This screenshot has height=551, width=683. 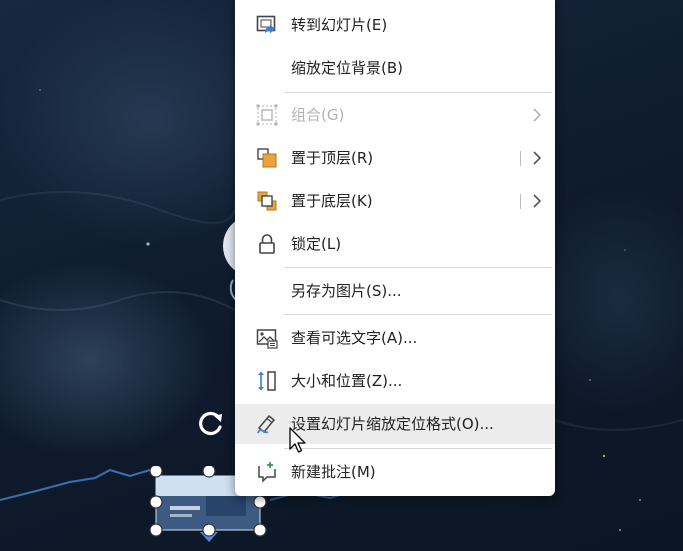 I want to click on menu-item-label: 置于顶层(R), so click(x=332, y=158).